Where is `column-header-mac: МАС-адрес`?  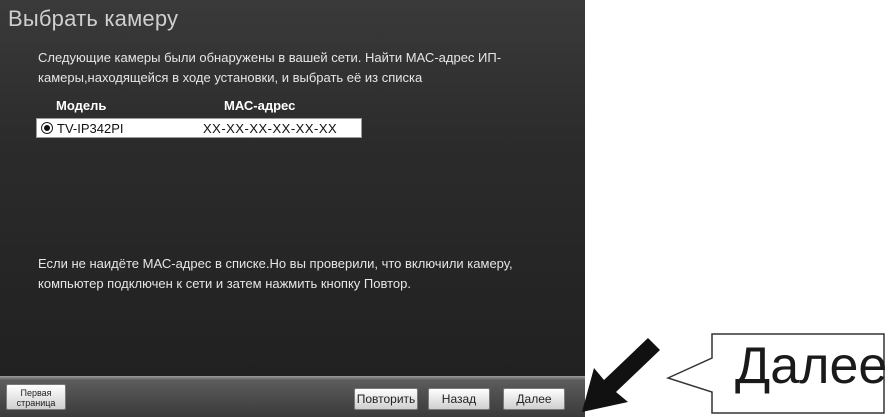
column-header-mac: МАС-адрес is located at coordinates (260, 105).